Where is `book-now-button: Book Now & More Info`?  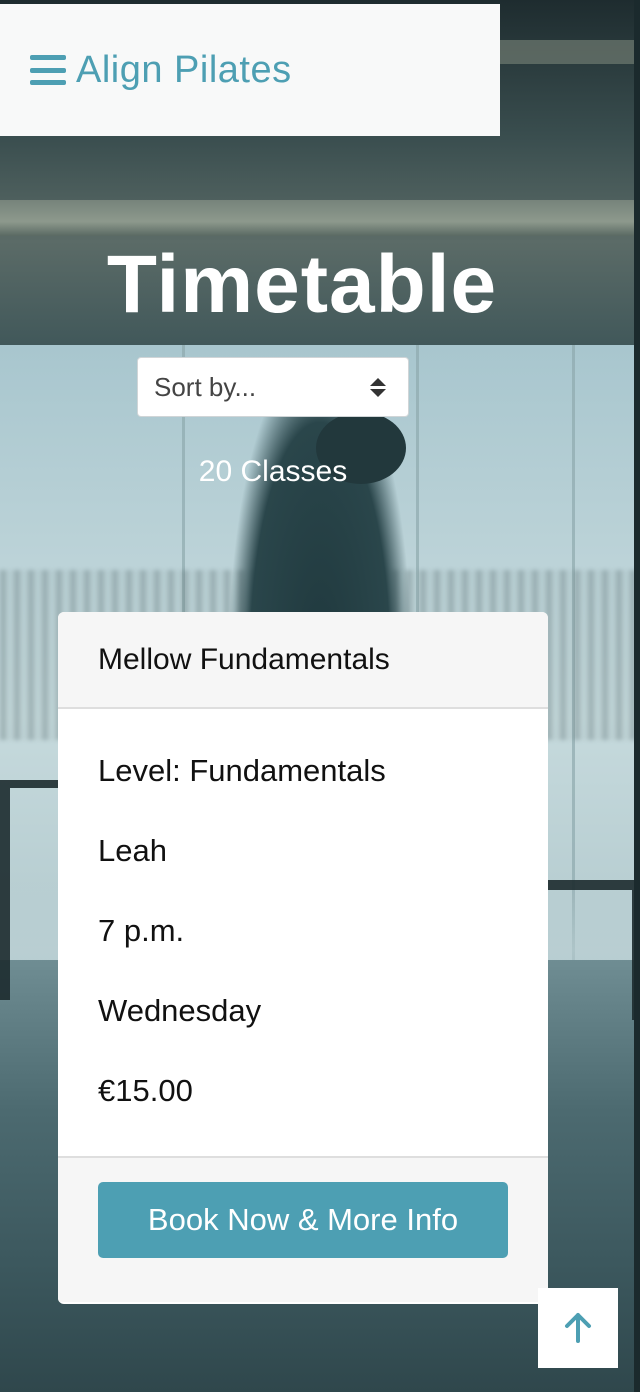
book-now-button: Book Now & More Info is located at coordinates (303, 1220).